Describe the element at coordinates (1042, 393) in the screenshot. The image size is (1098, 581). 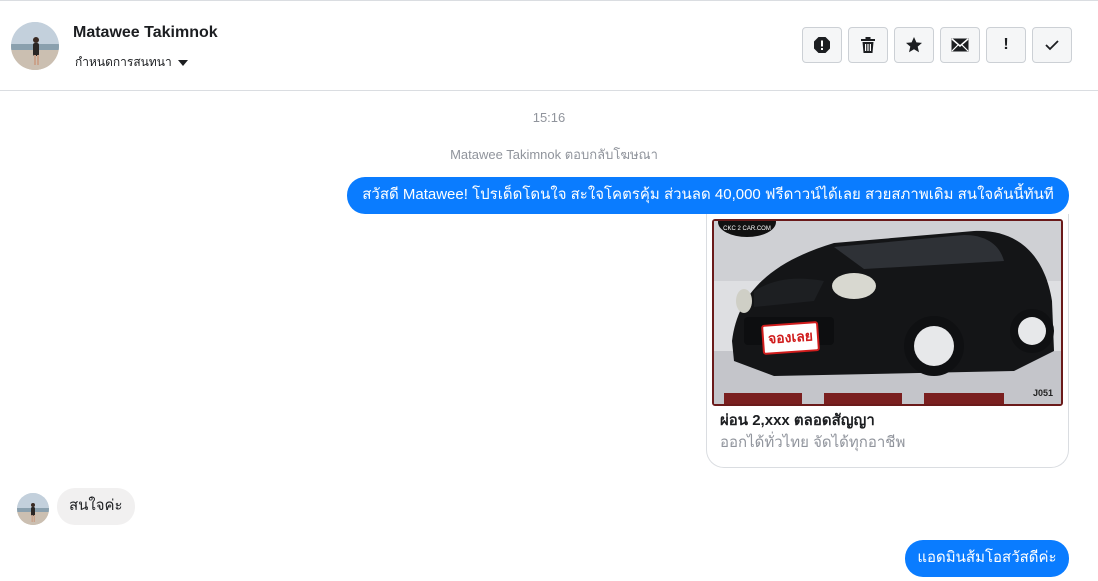
I see `ad-image-code: J051` at that location.